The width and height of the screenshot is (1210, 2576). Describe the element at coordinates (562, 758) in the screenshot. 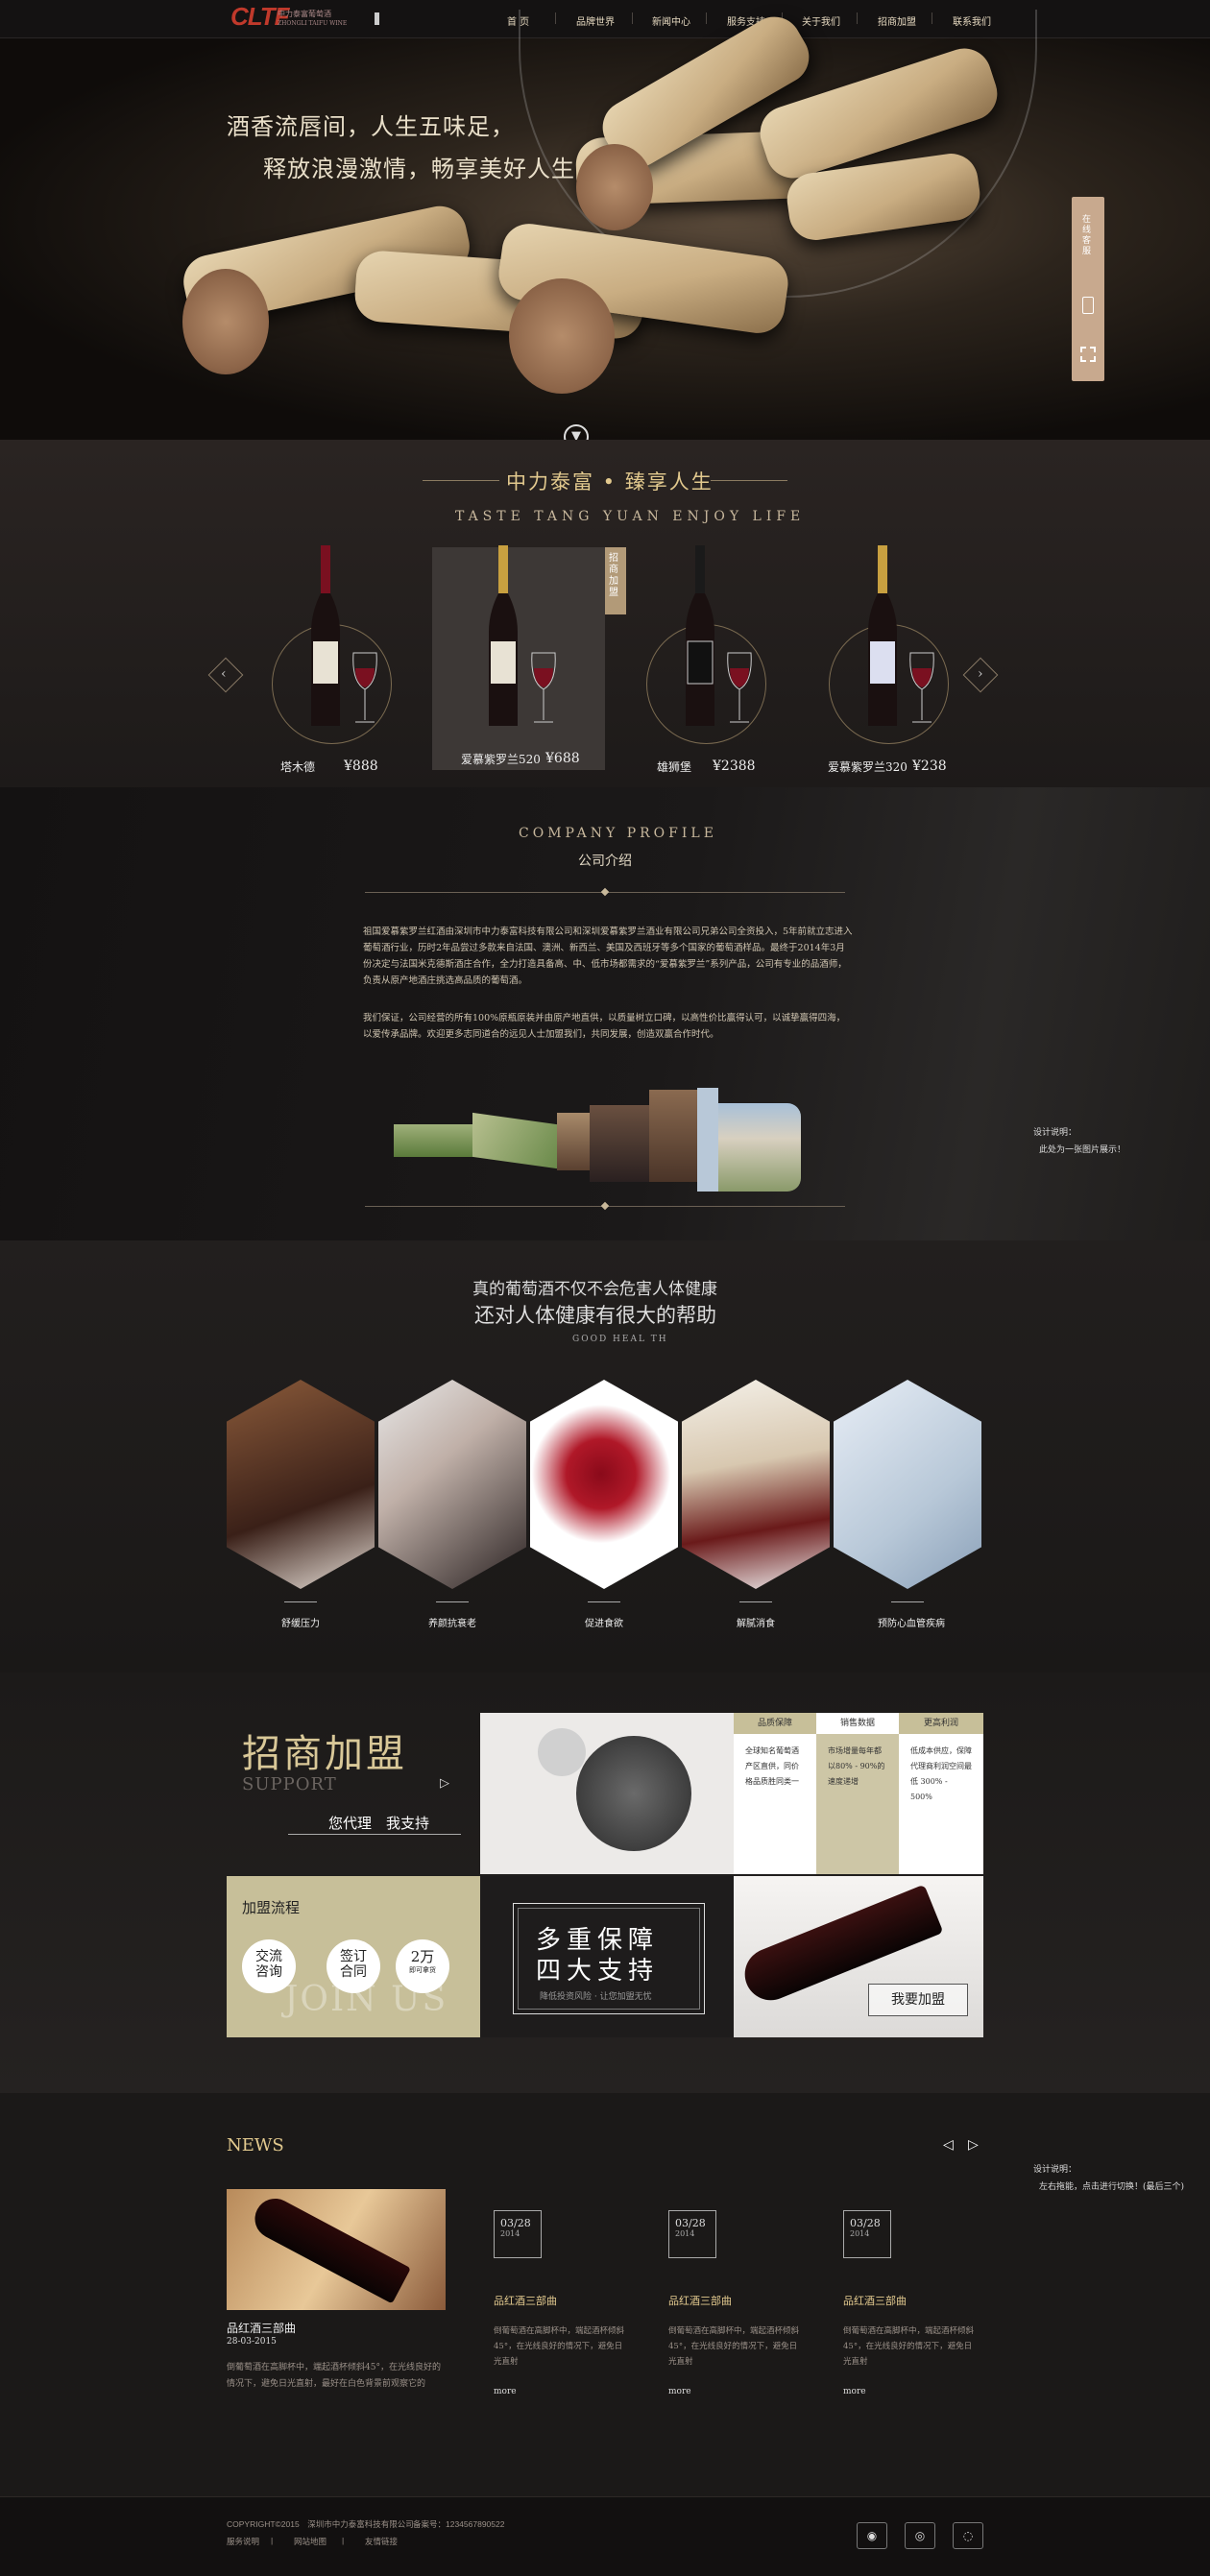

I see `product-price: ¥688` at that location.